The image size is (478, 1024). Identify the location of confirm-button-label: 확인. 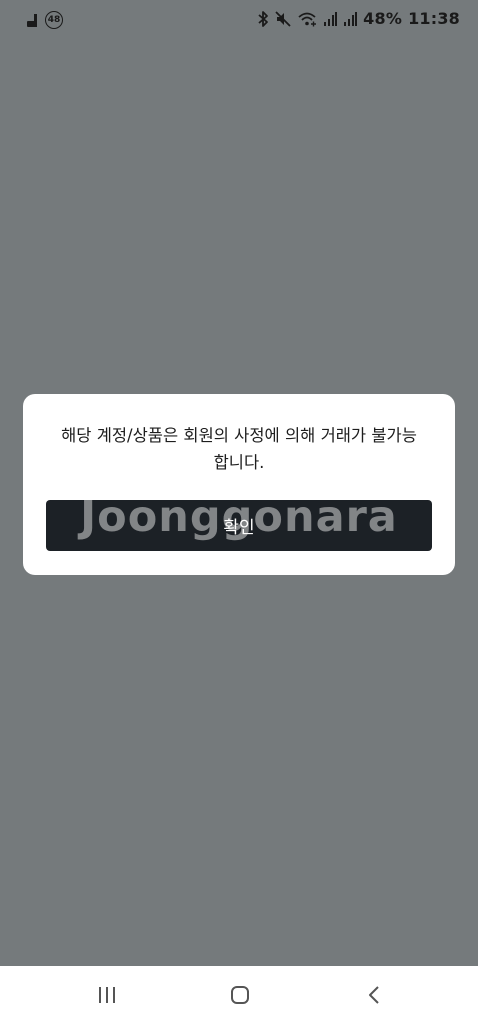
(239, 528).